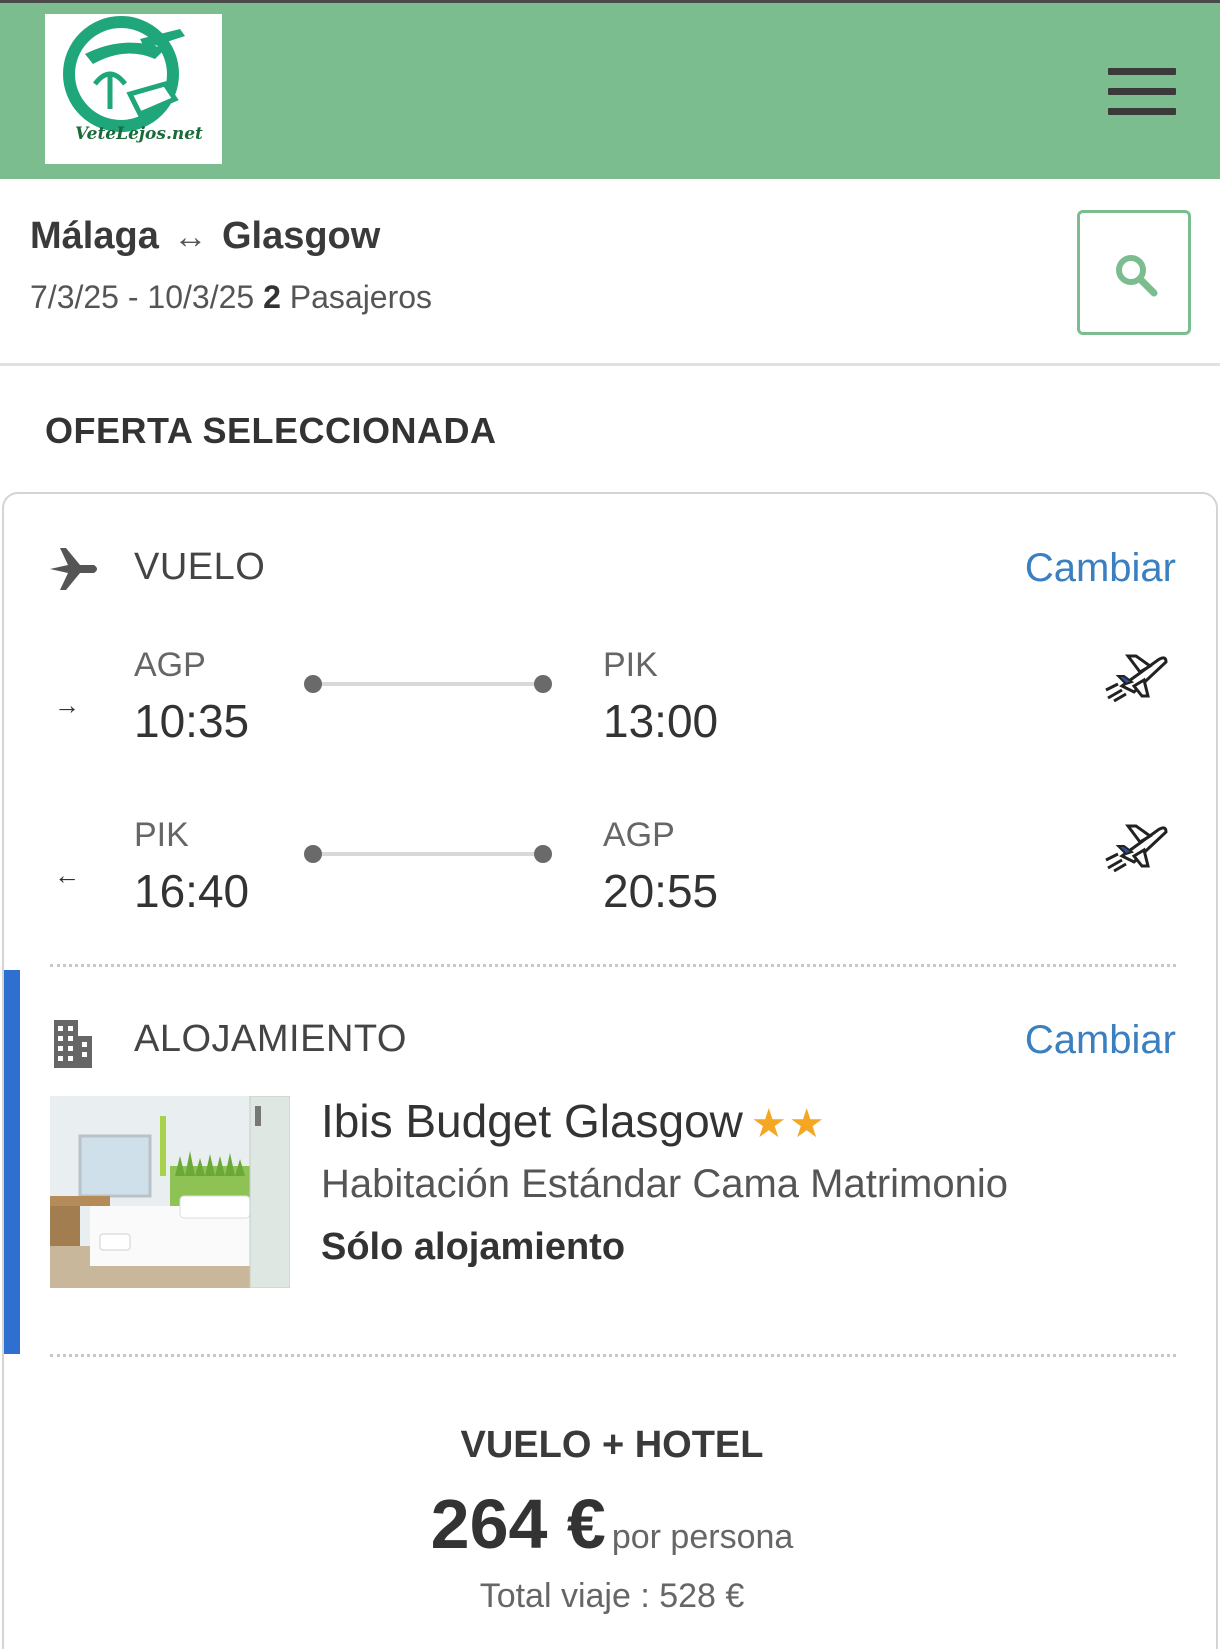 This screenshot has width=1220, height=1649. Describe the element at coordinates (71, 1046) in the screenshot. I see `building-icon` at that location.